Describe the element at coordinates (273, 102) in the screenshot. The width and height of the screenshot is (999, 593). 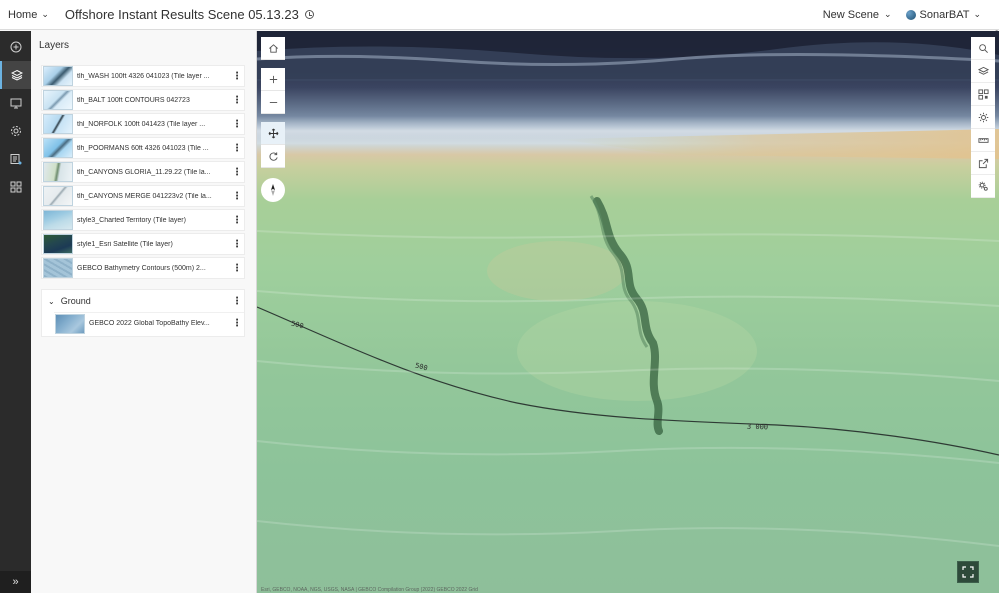
I see `zoom-out-icon` at that location.